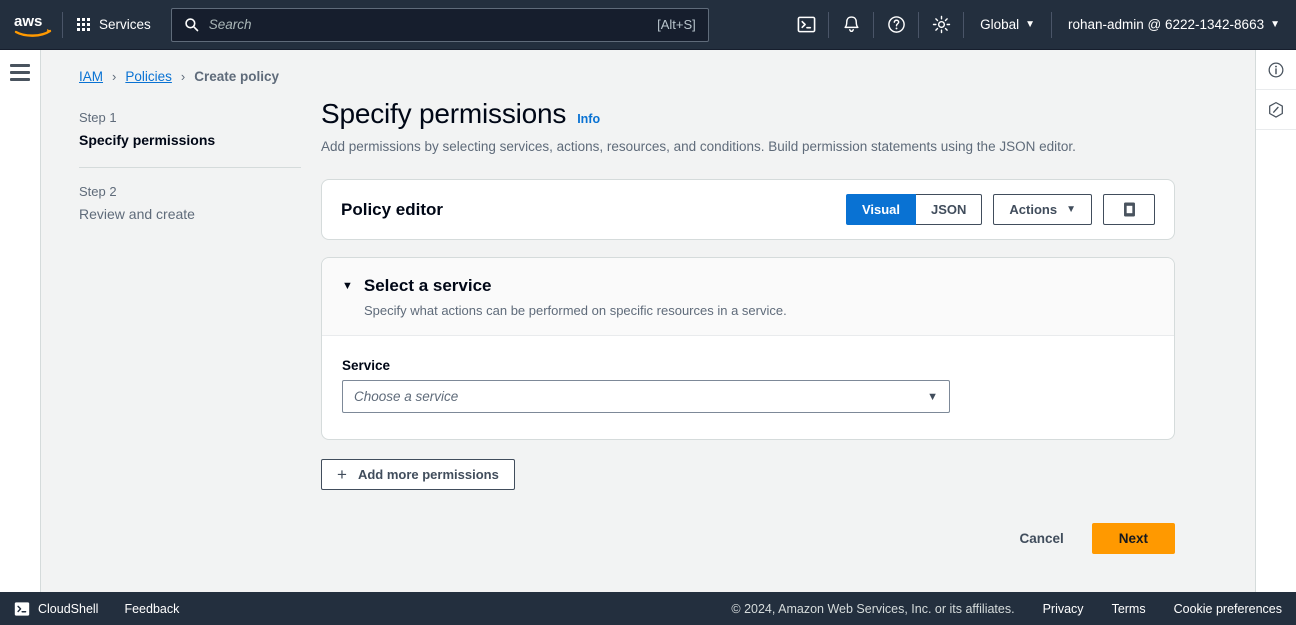 This screenshot has width=1296, height=625. What do you see at coordinates (91, 76) in the screenshot?
I see `breadcrumb-item-iam: IAM` at bounding box center [91, 76].